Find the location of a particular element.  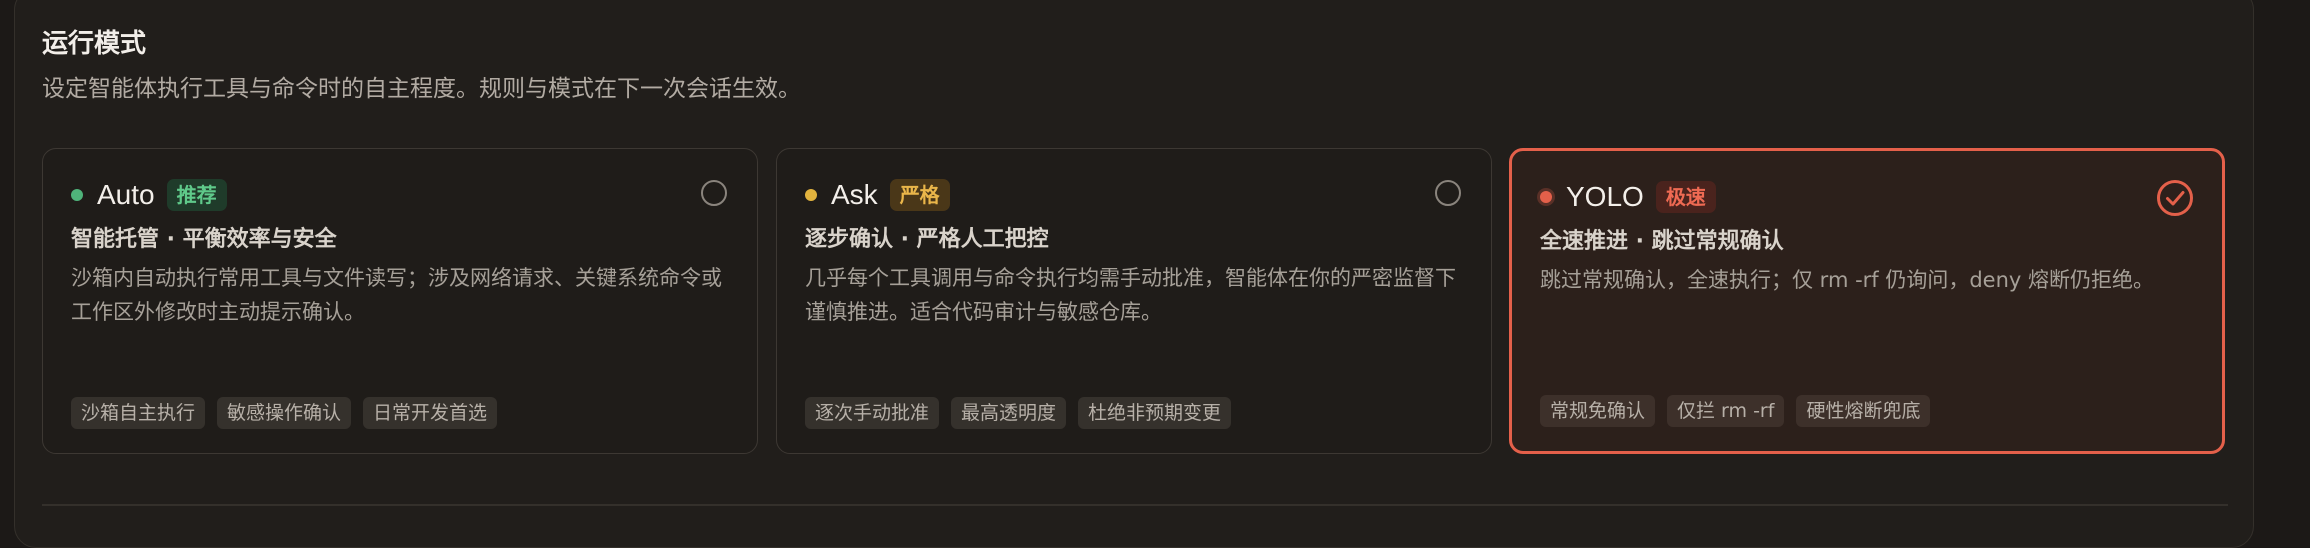

mode-heading: 逐步确认 · 严格人工把控 is located at coordinates (927, 239).